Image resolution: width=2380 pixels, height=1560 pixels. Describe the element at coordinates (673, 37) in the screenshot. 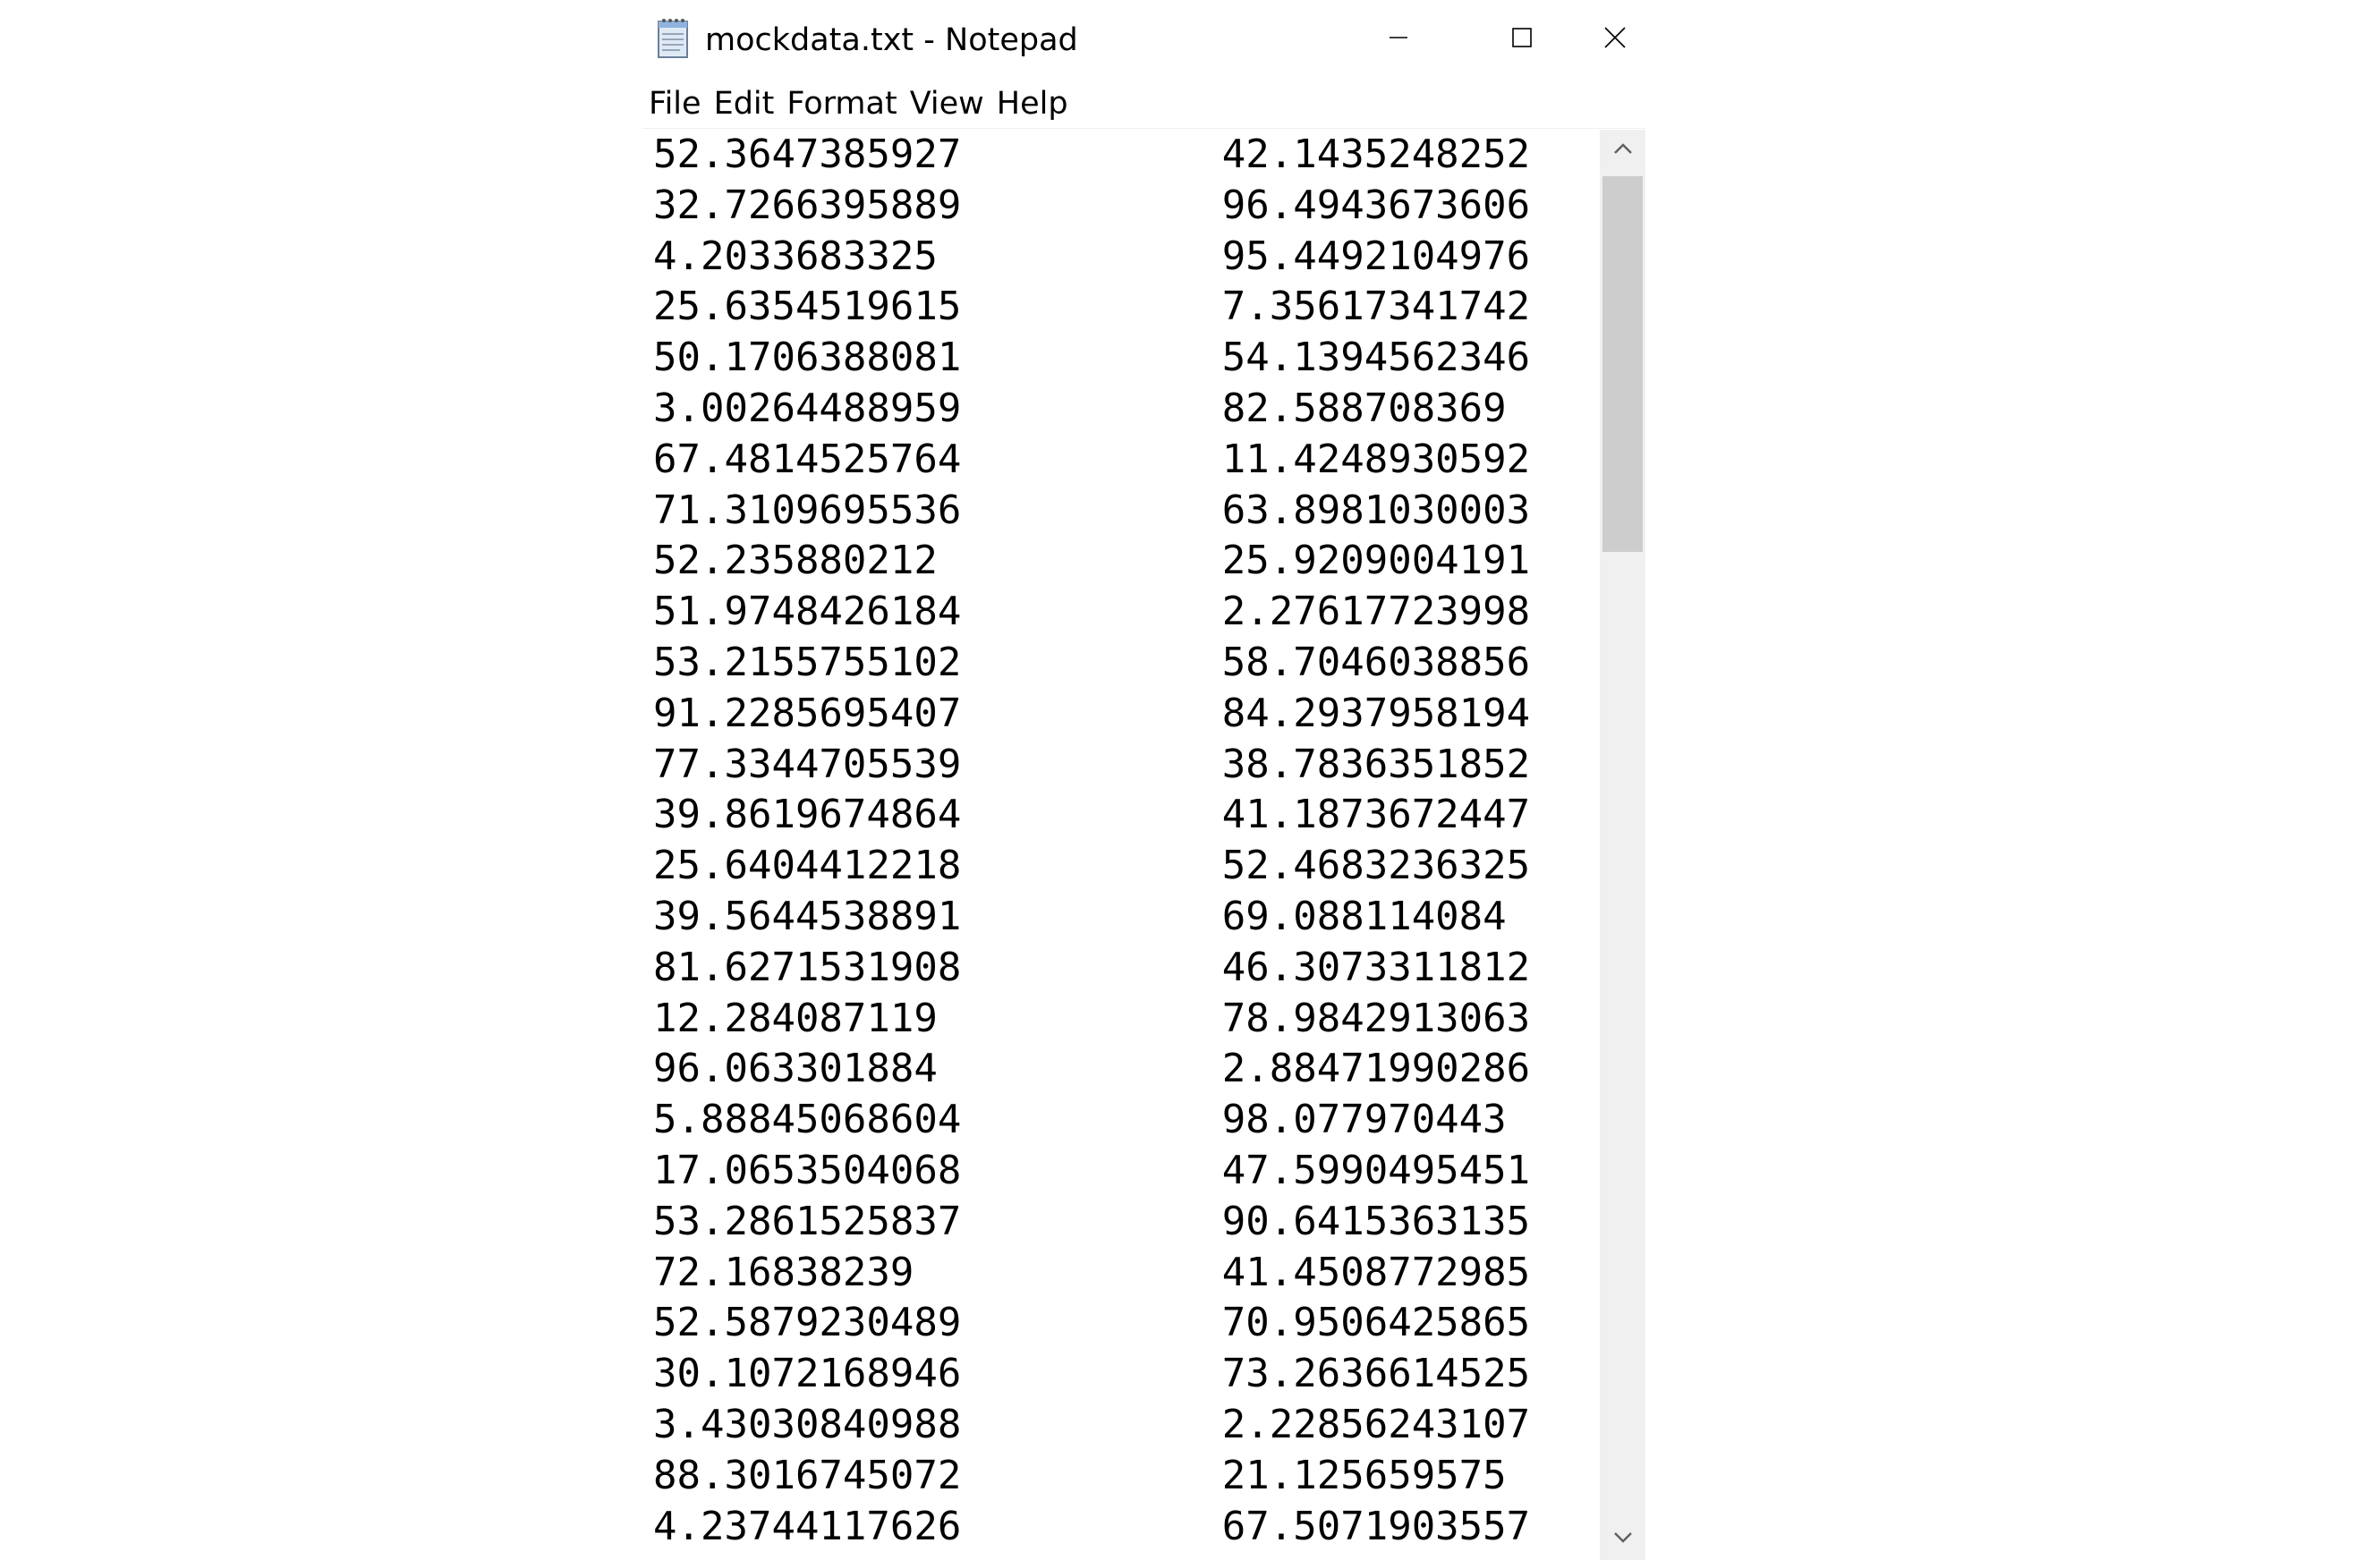

I see `notepad-icon` at that location.